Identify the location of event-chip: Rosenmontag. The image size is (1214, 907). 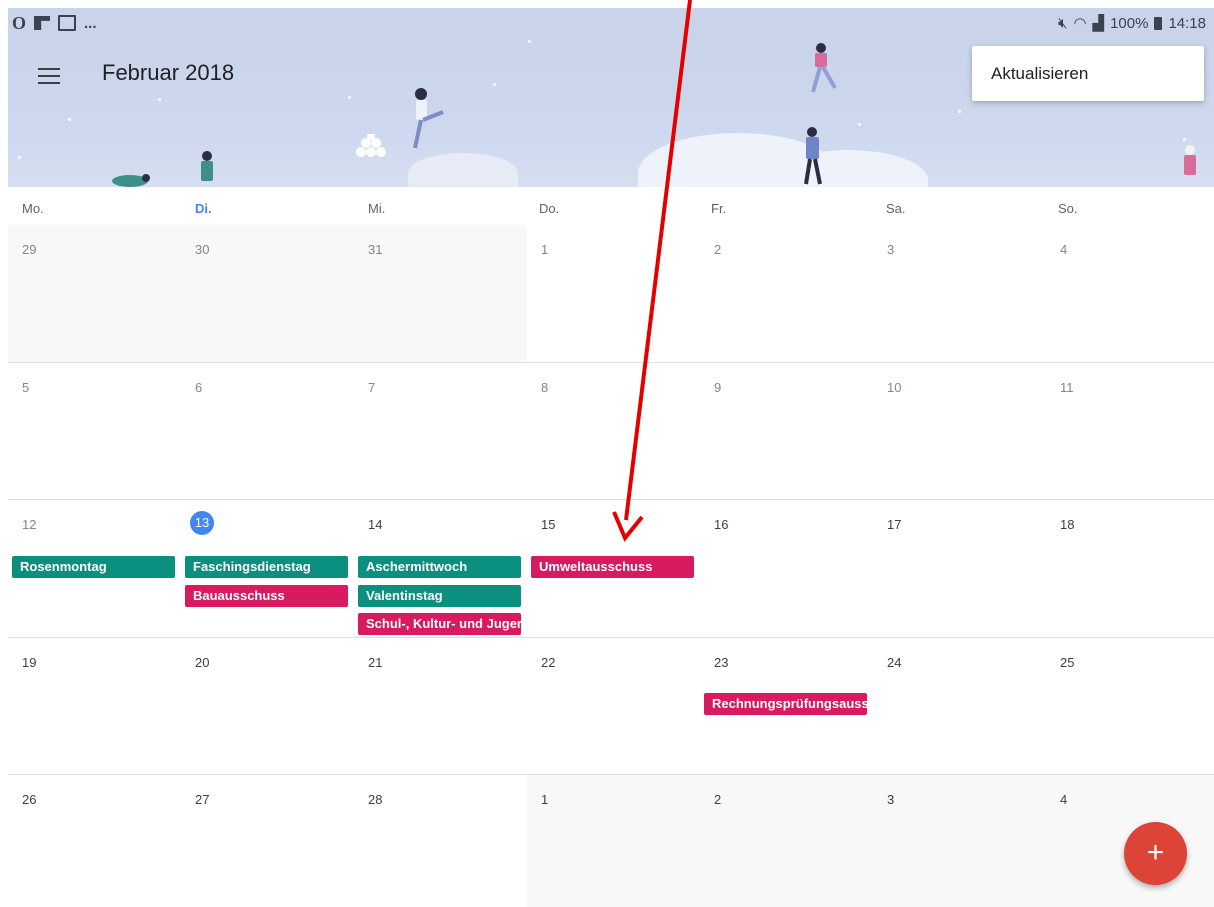
(93, 567).